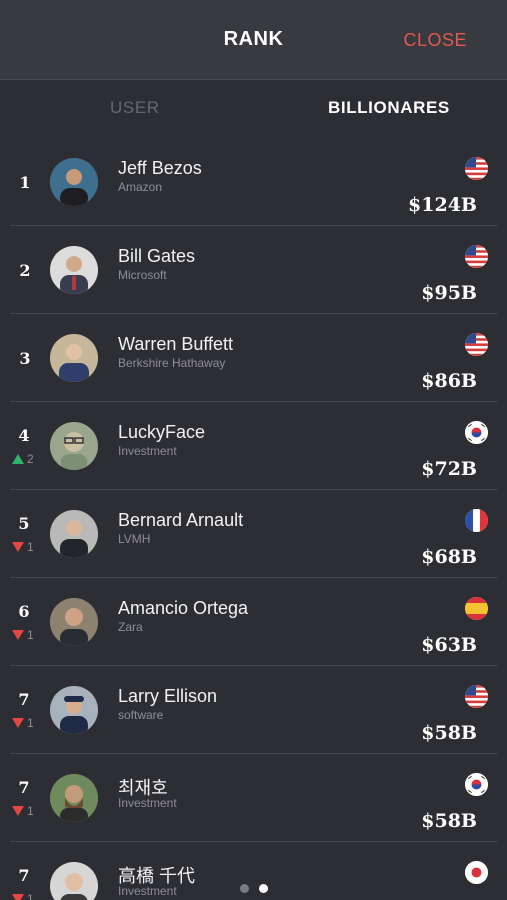 The width and height of the screenshot is (507, 900). I want to click on company-name: Microsoft, so click(142, 275).